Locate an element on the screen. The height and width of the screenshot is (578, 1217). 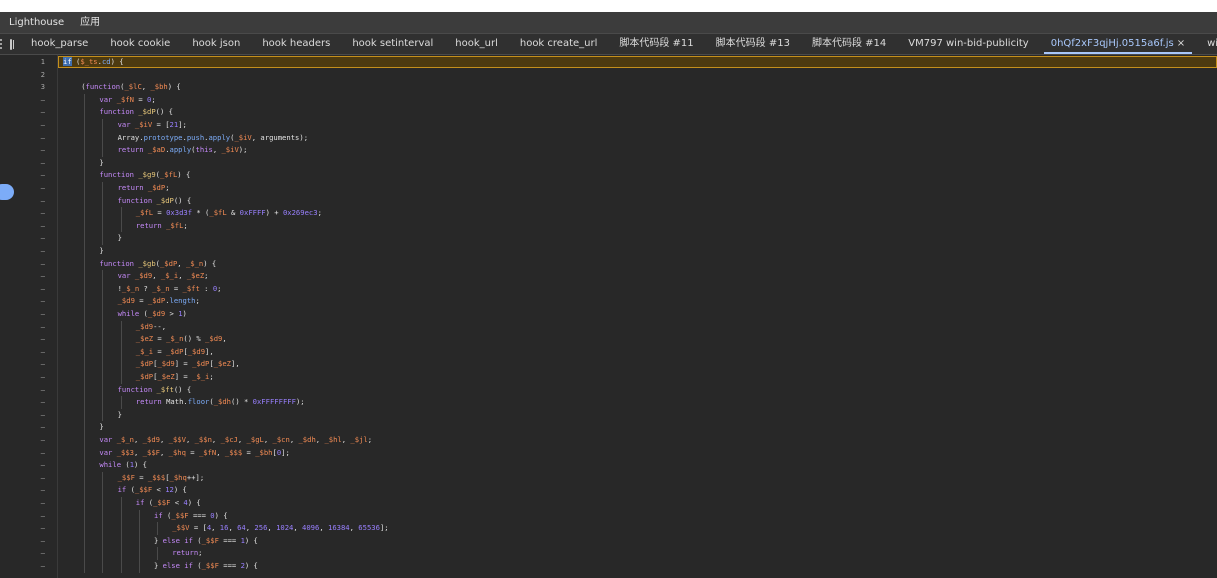
file-tab: 脚本代码段 #11 is located at coordinates (656, 44).